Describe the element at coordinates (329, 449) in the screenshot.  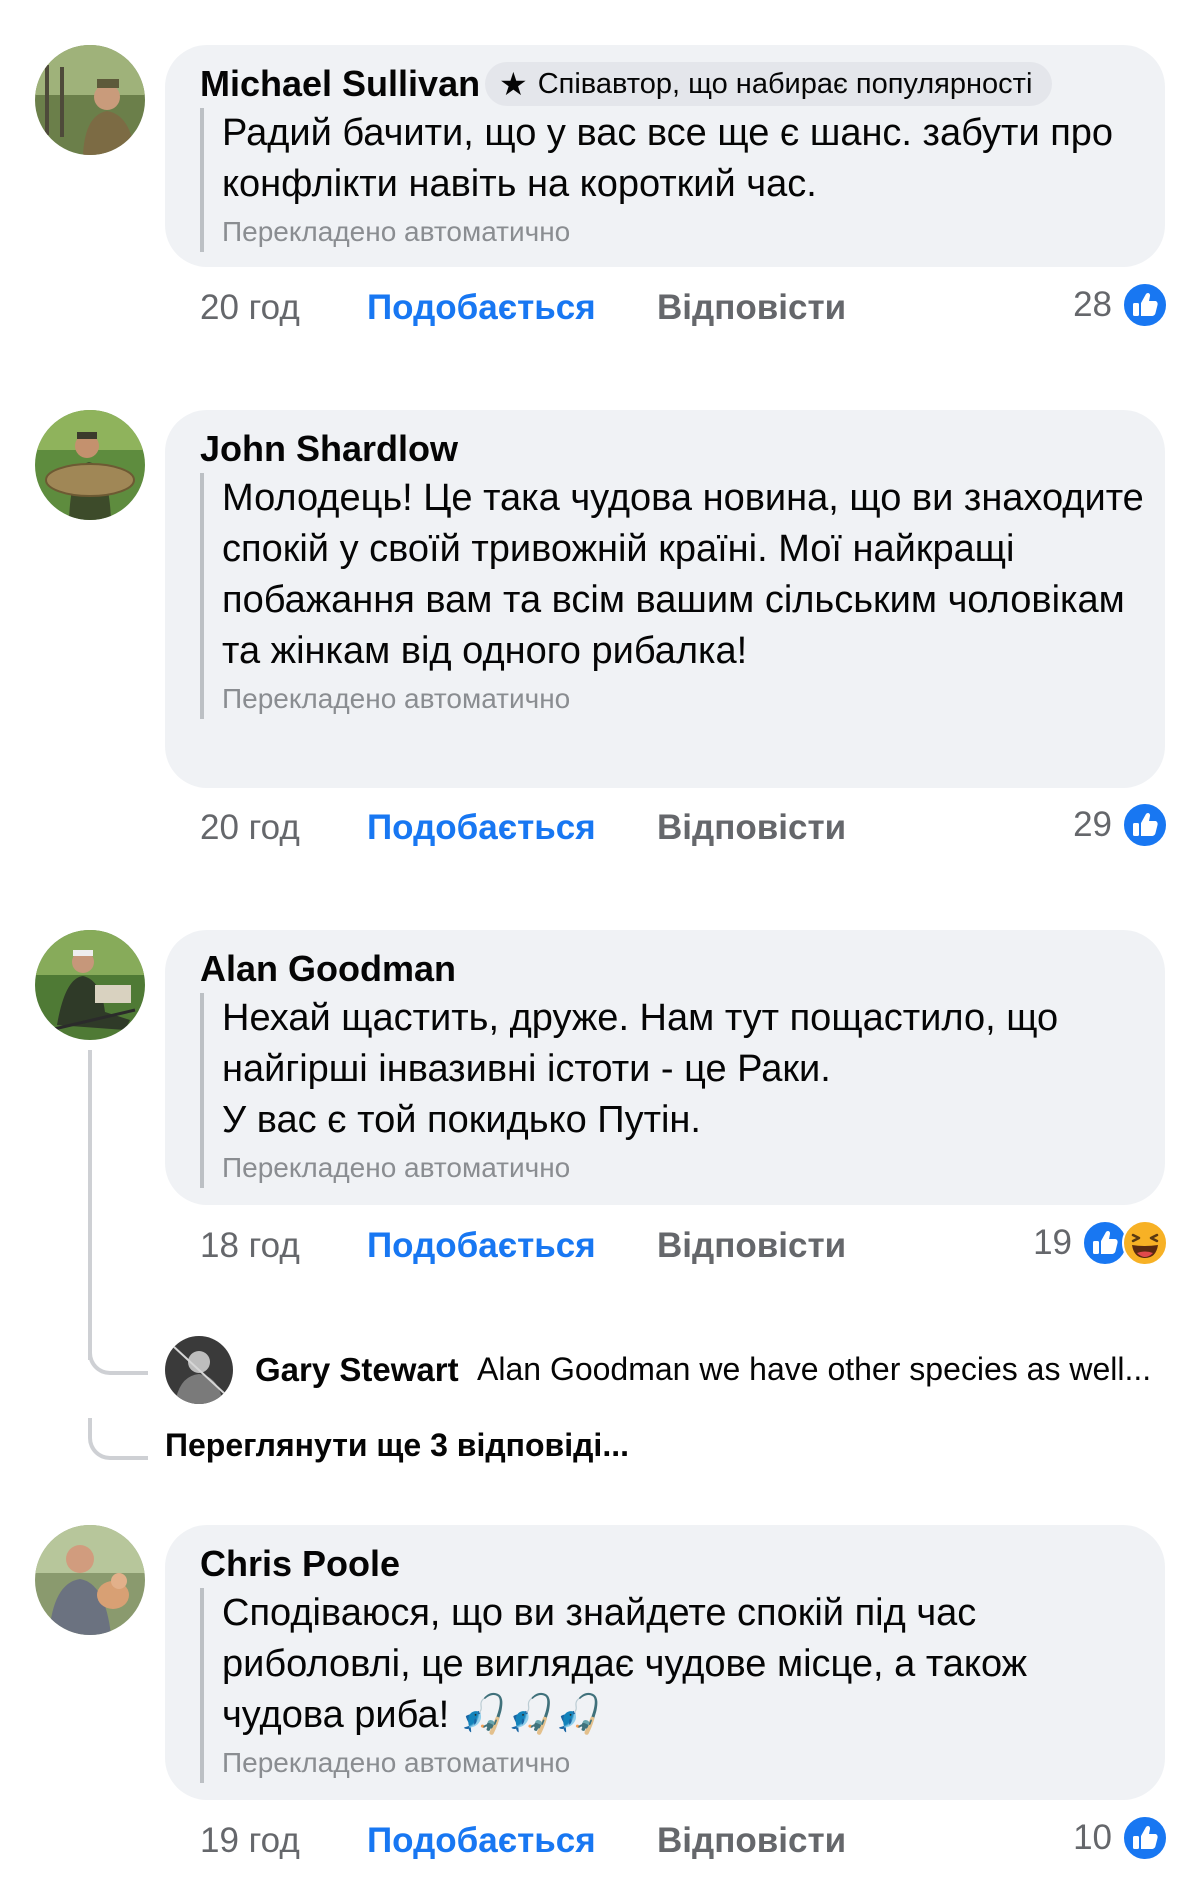
I see `comment-author: John Shardlow` at that location.